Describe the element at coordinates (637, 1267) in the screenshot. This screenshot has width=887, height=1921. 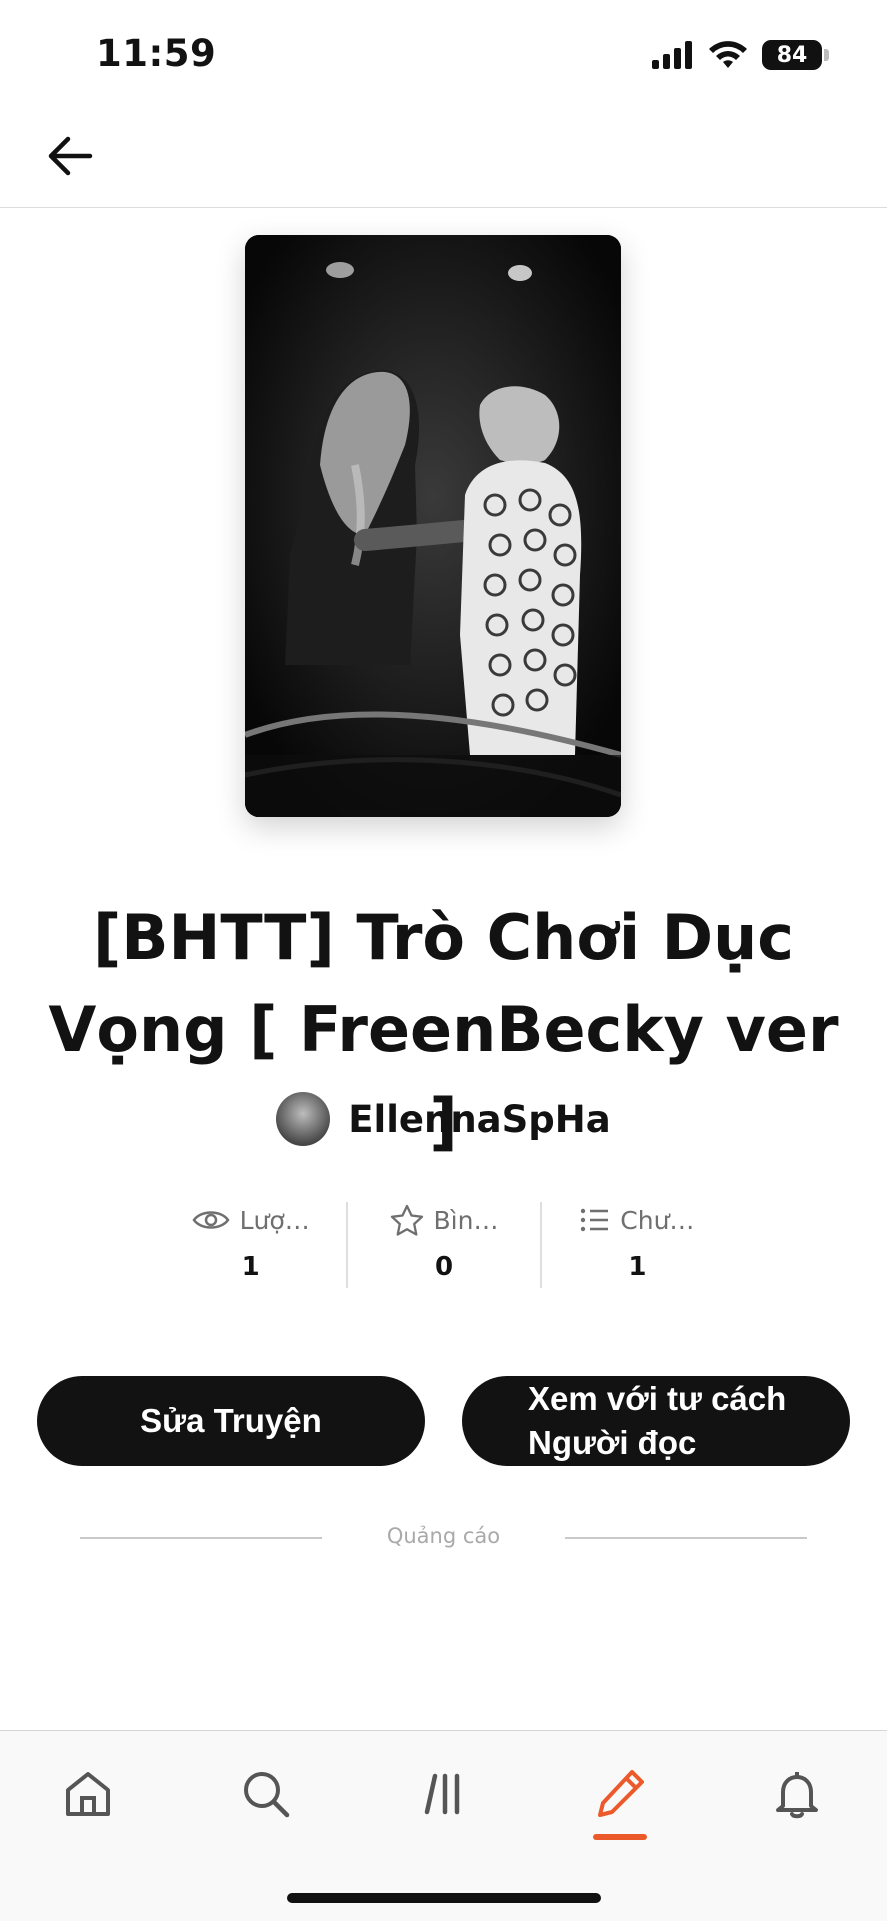
I see `stat-parts-value: 1` at that location.